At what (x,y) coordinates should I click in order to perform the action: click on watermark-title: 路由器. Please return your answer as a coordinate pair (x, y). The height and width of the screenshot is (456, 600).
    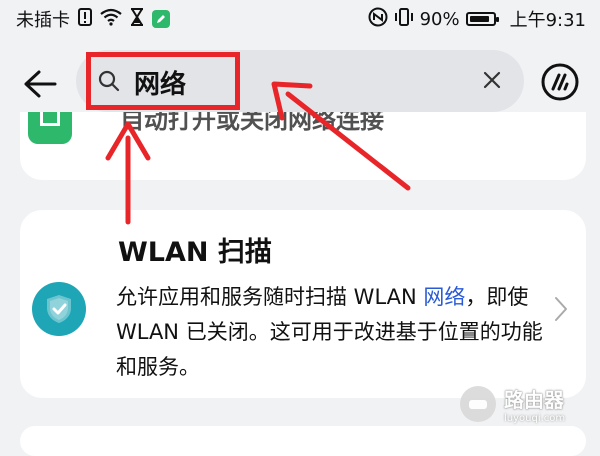
    Looking at the image, I should click on (534, 400).